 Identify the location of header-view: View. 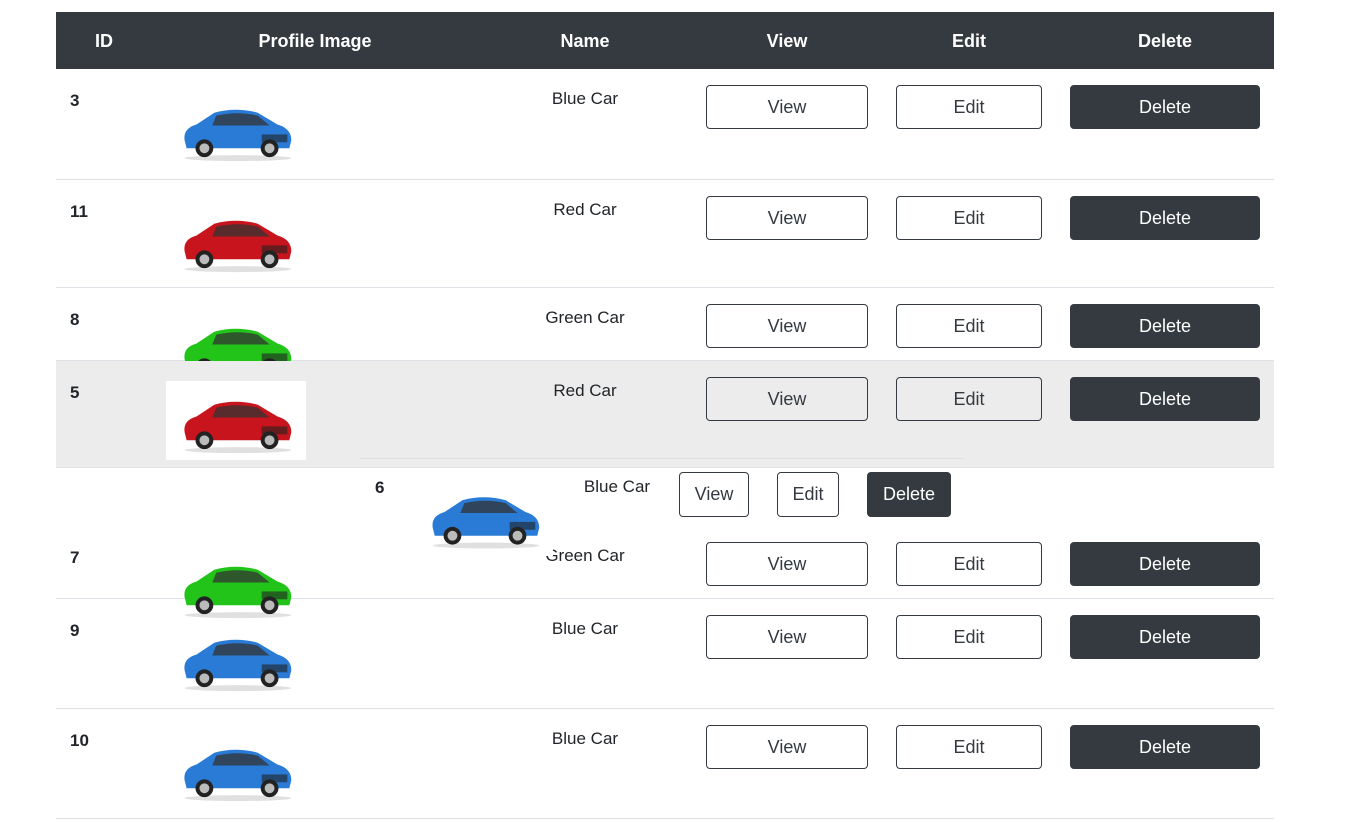
(787, 41).